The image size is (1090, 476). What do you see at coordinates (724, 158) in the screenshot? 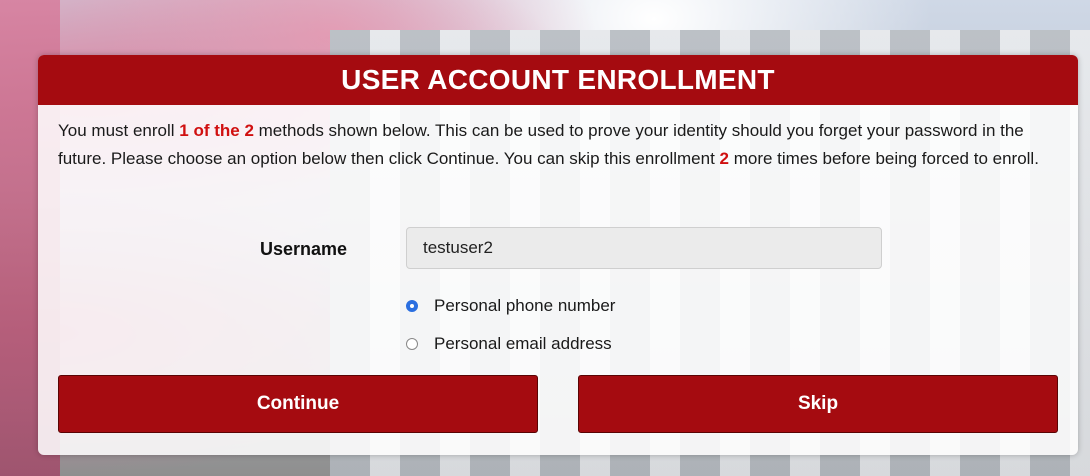
I see `instructions-highlight-skips: 2` at bounding box center [724, 158].